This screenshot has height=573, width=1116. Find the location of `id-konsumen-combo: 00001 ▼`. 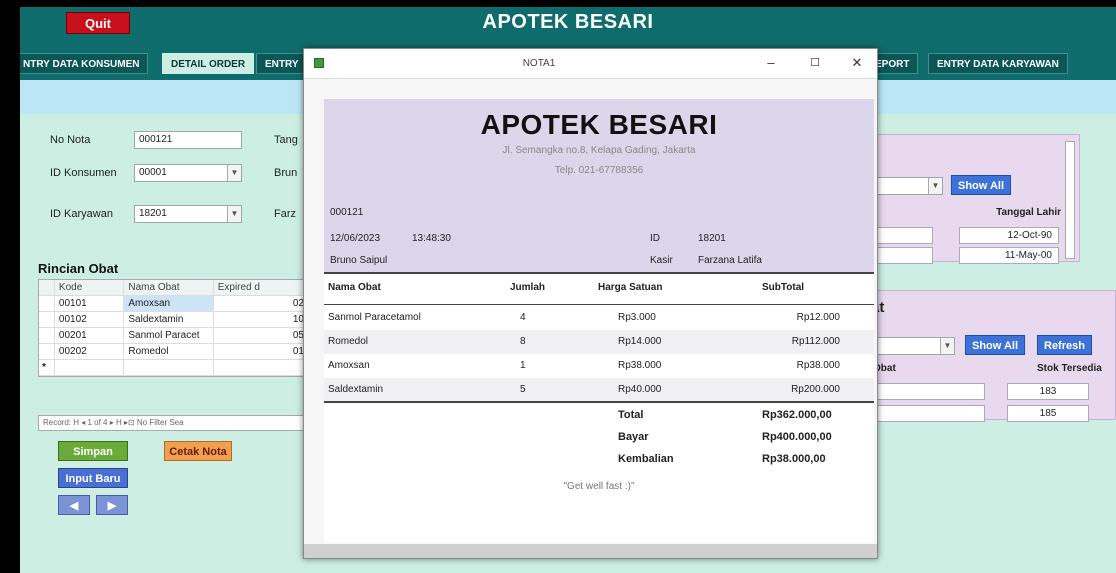

id-konsumen-combo: 00001 ▼ is located at coordinates (188, 173).